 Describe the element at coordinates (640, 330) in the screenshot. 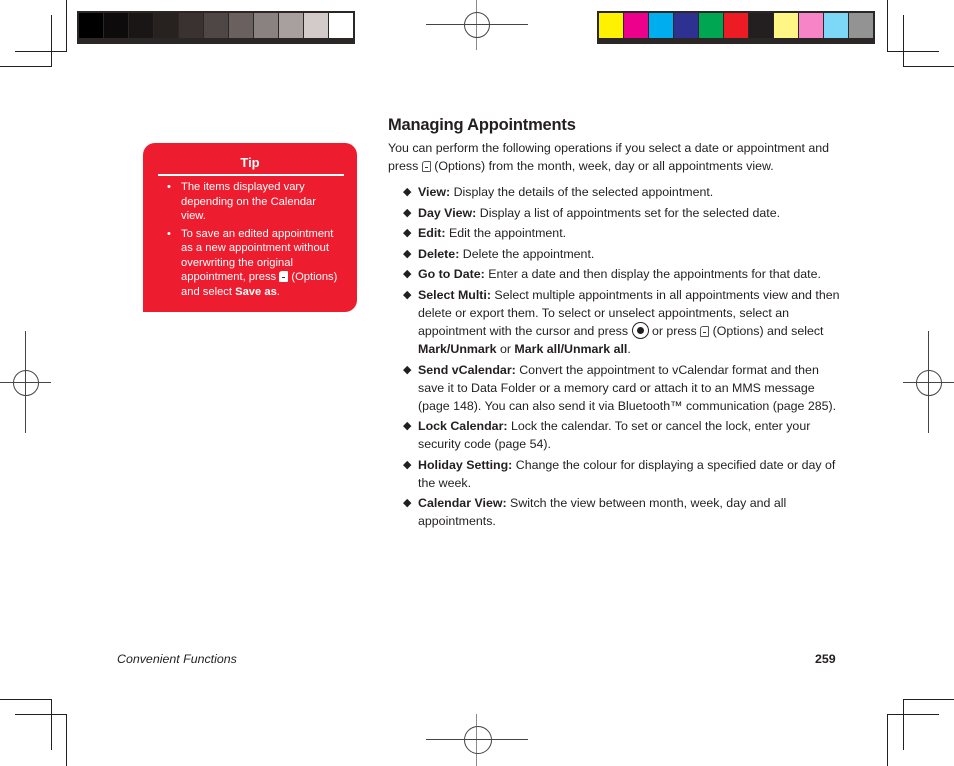

I see `center-key-icon` at that location.